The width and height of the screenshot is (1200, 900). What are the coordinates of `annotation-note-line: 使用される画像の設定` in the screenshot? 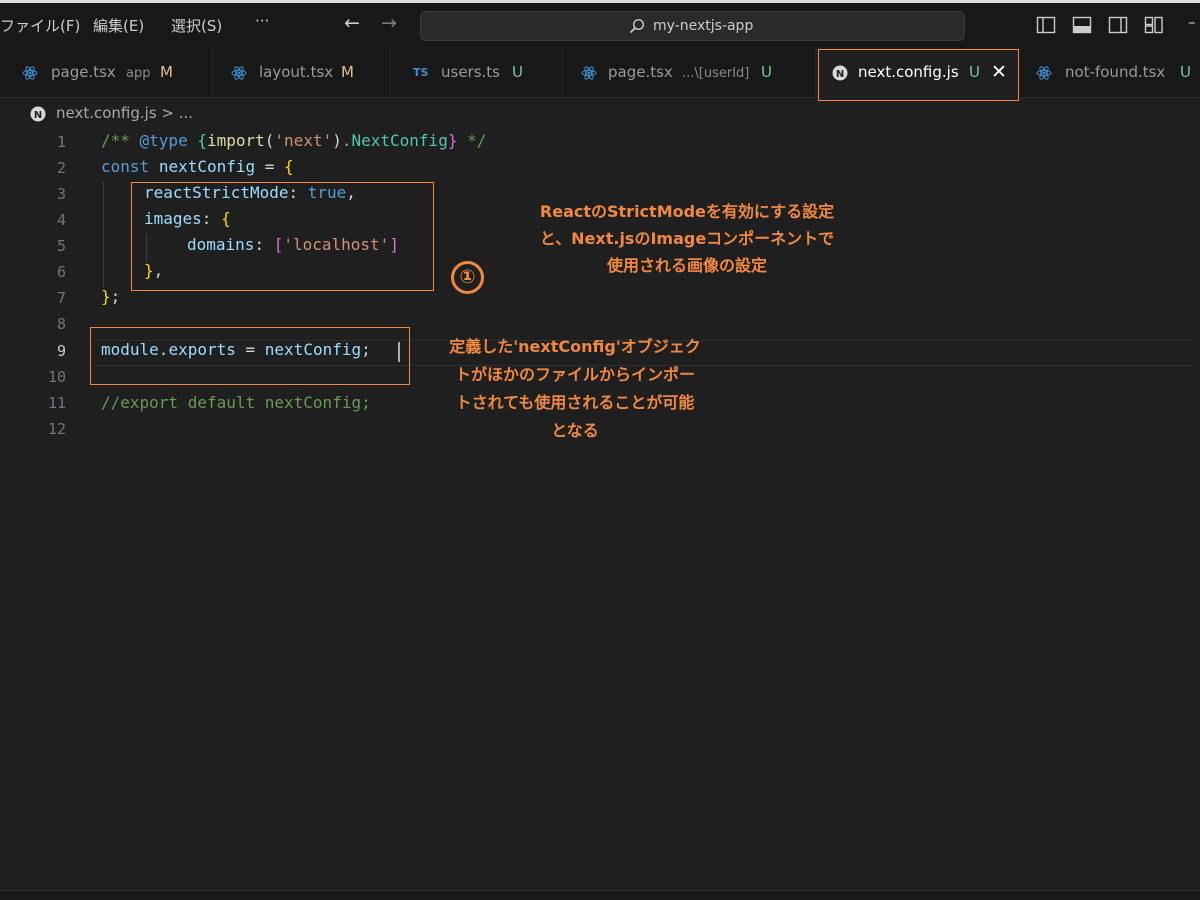 It's located at (686, 265).